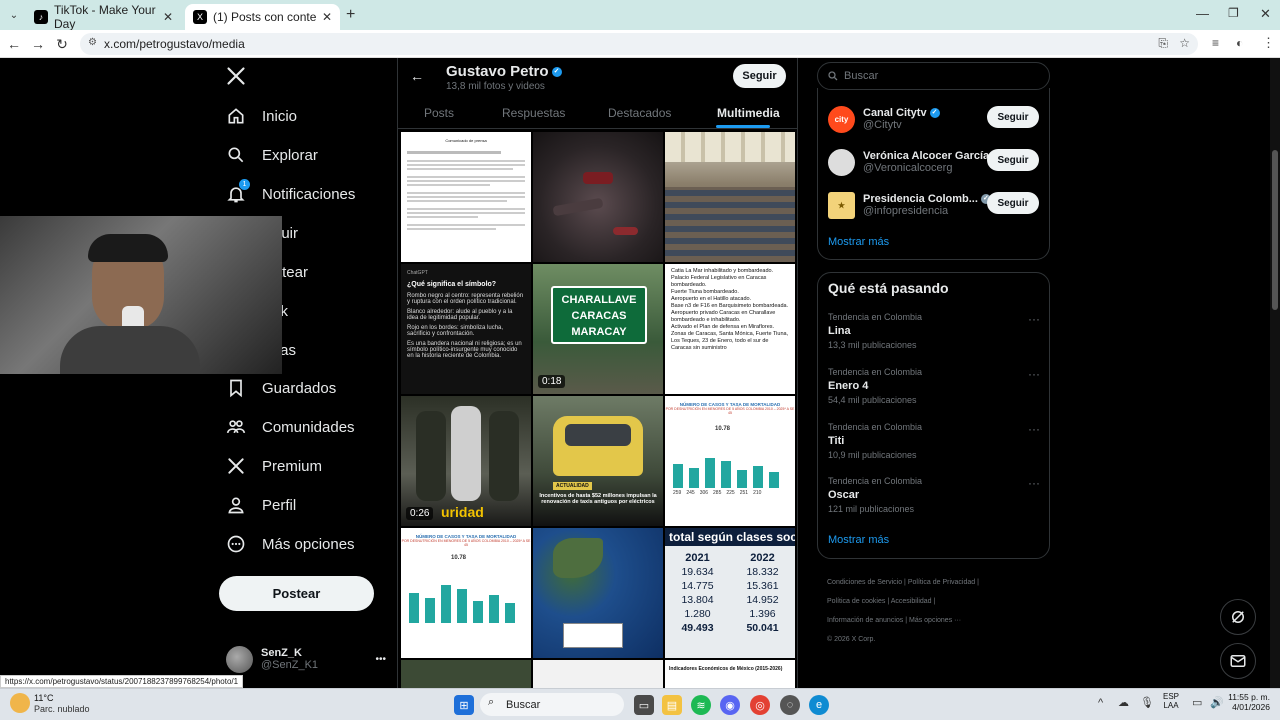 This screenshot has width=1280, height=720. I want to click on weather-icon, so click(20, 703).